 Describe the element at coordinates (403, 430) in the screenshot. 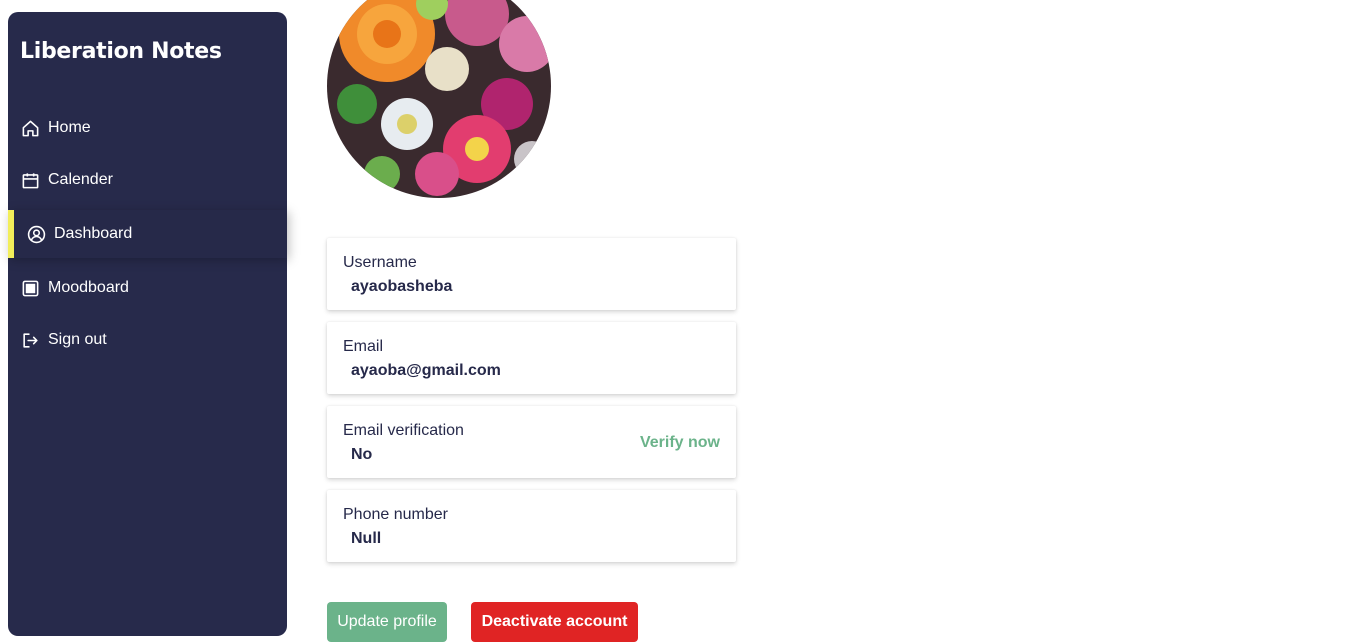

I see `field-label: Email verification` at that location.